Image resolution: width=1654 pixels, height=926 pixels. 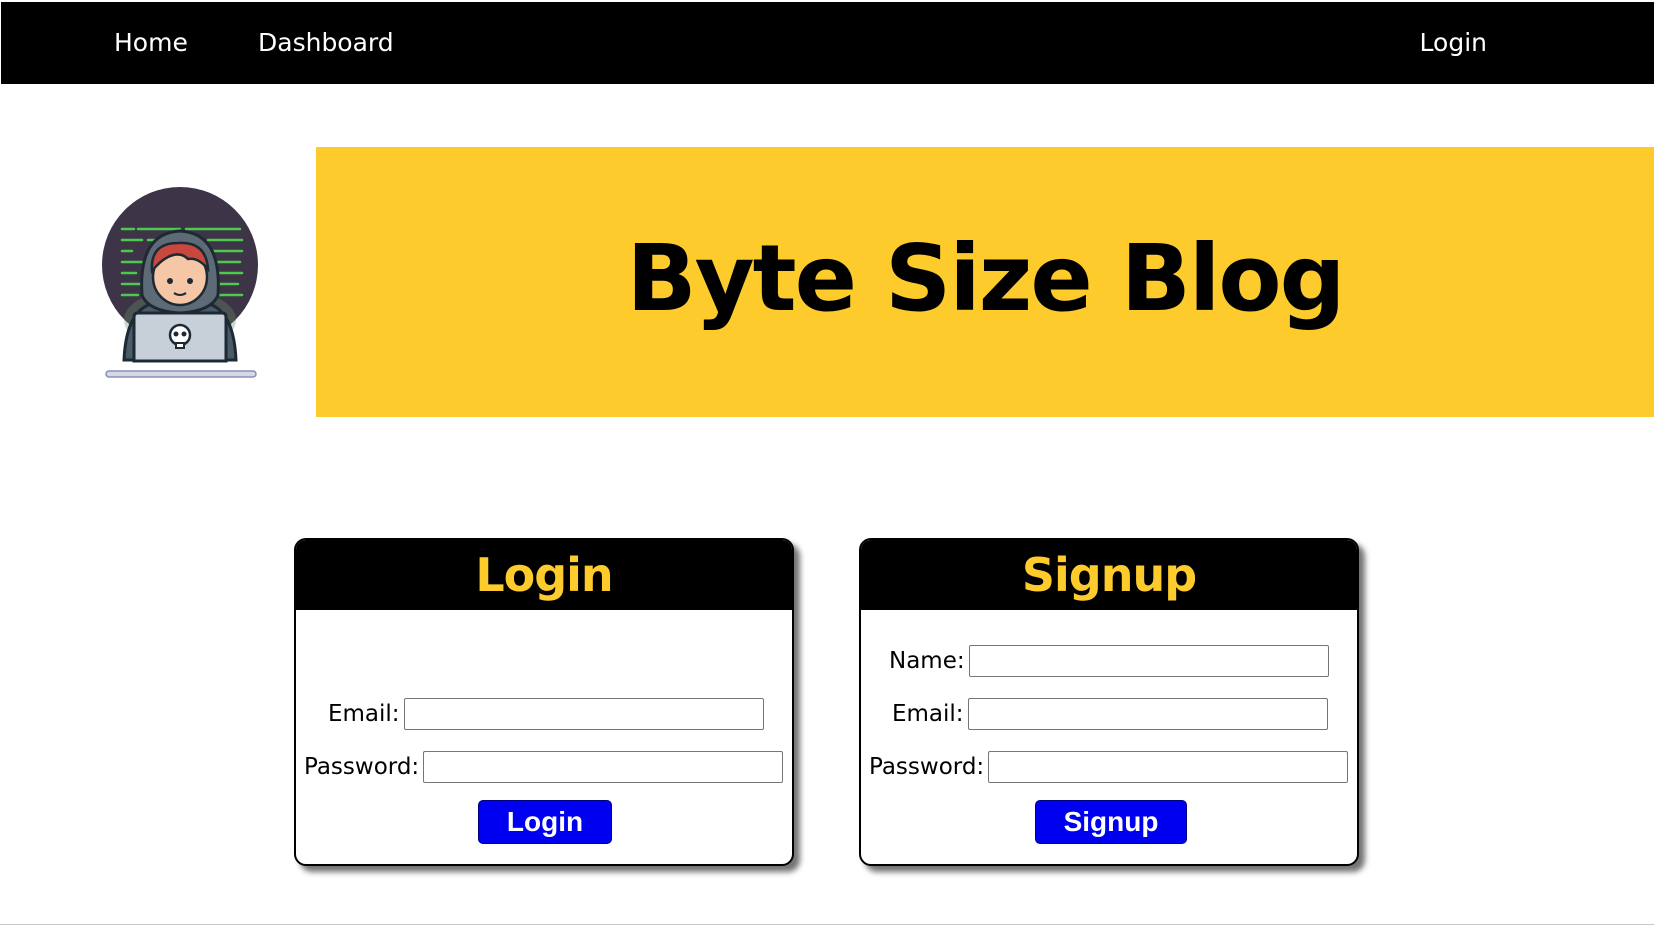 I want to click on login-card: Login Email: Password: Login, so click(x=544, y=702).